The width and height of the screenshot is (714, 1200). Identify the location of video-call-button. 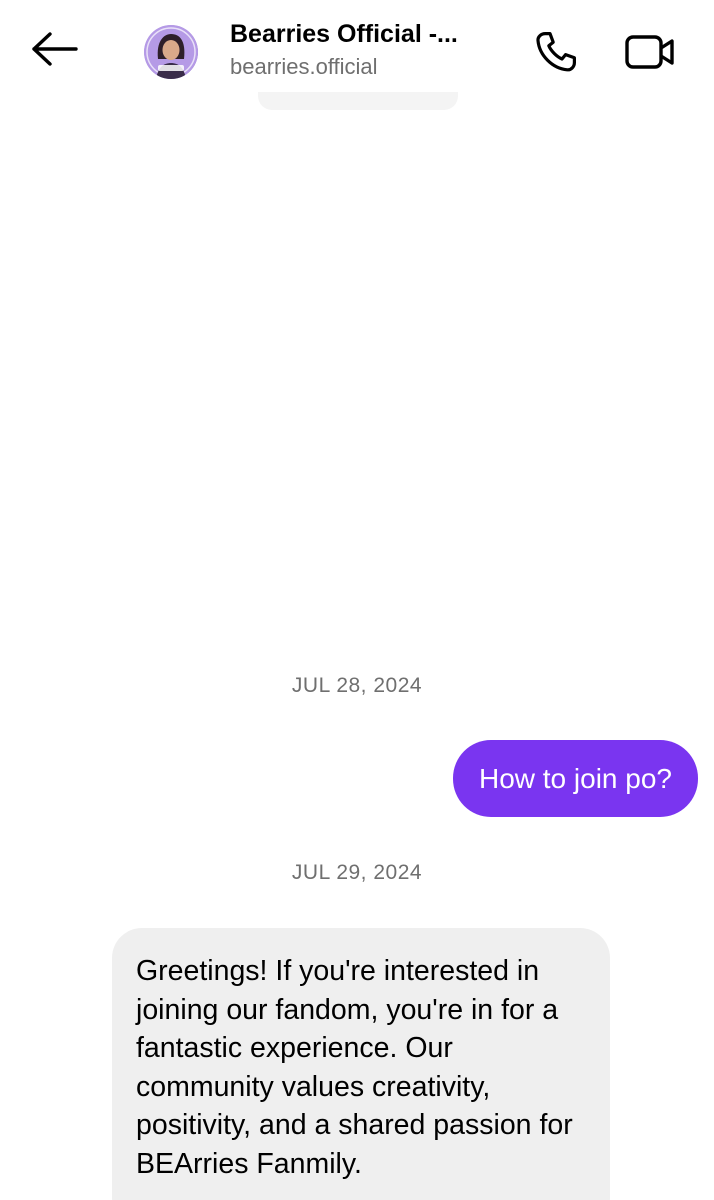
(650, 52).